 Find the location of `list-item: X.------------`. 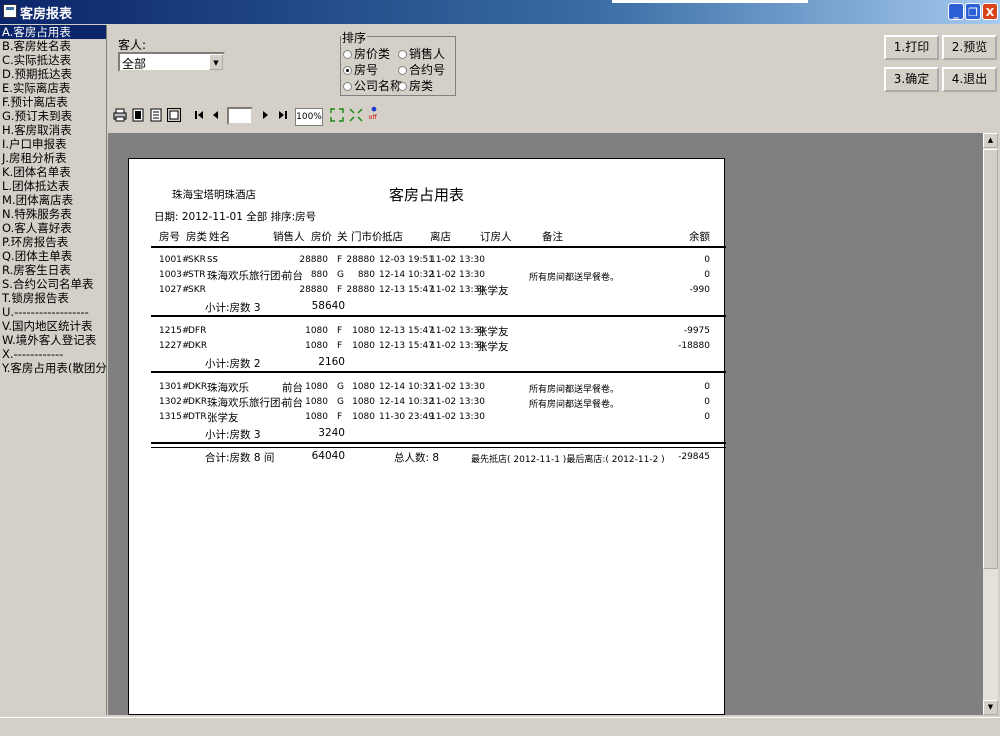

list-item: X.------------ is located at coordinates (53, 354).